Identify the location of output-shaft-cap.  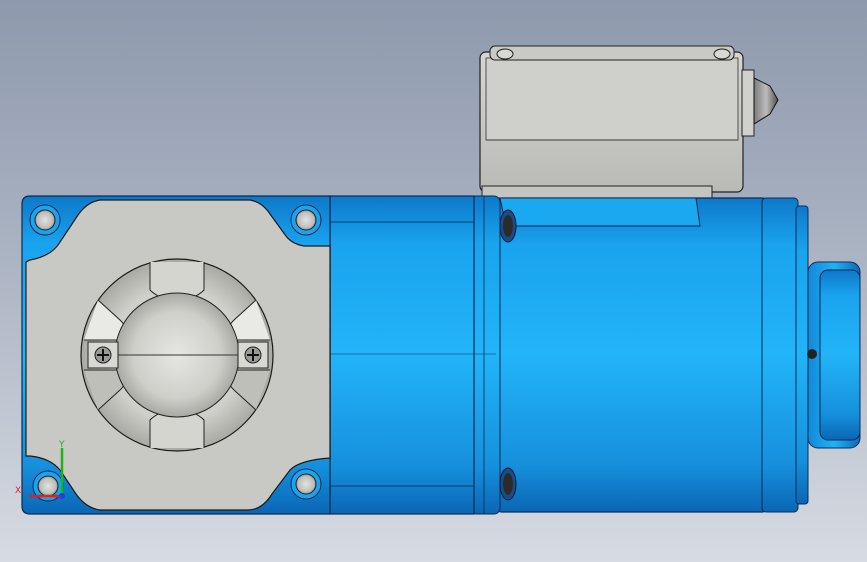
(177, 355).